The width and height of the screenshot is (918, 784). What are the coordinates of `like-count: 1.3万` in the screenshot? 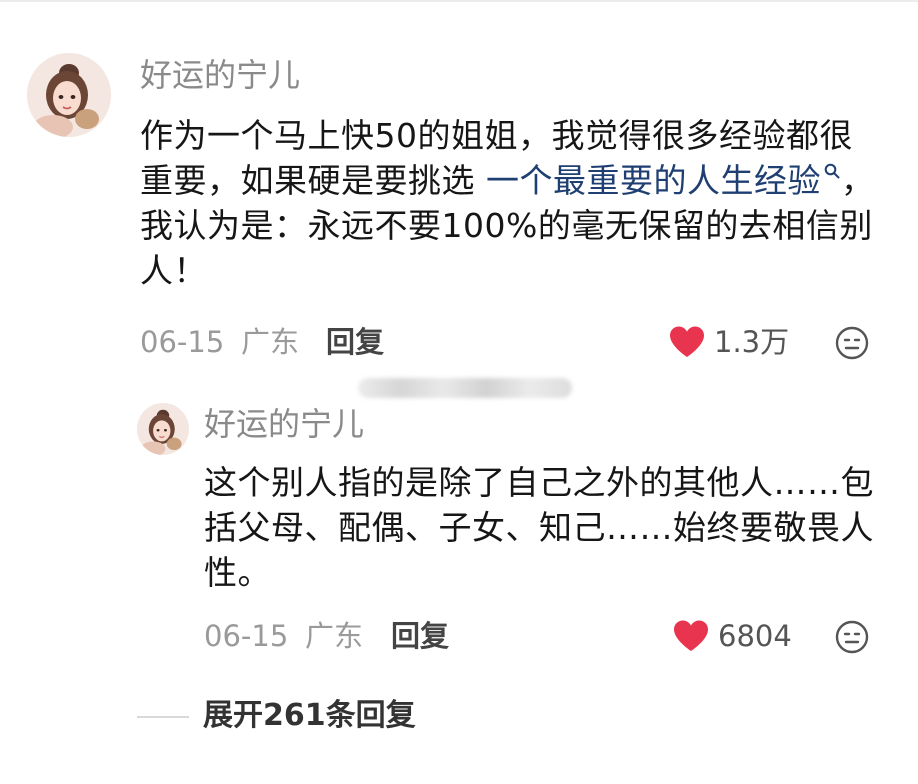 It's located at (752, 342).